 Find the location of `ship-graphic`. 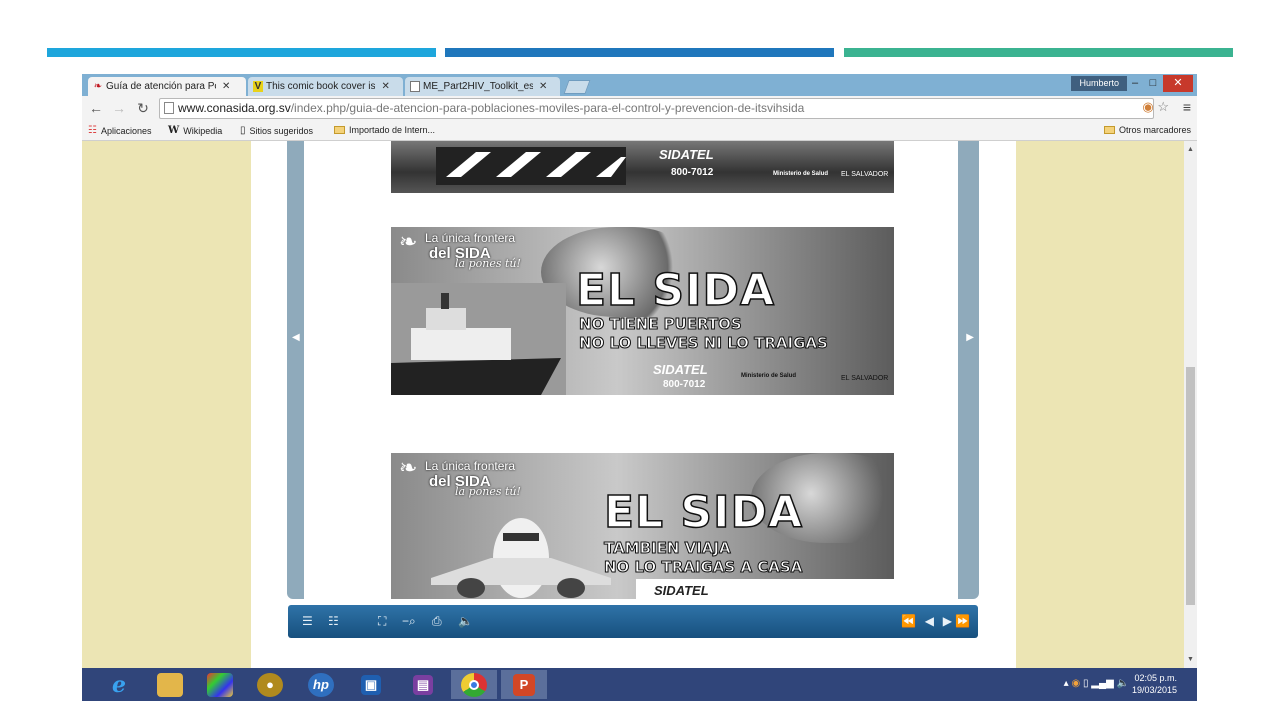

ship-graphic is located at coordinates (478, 339).